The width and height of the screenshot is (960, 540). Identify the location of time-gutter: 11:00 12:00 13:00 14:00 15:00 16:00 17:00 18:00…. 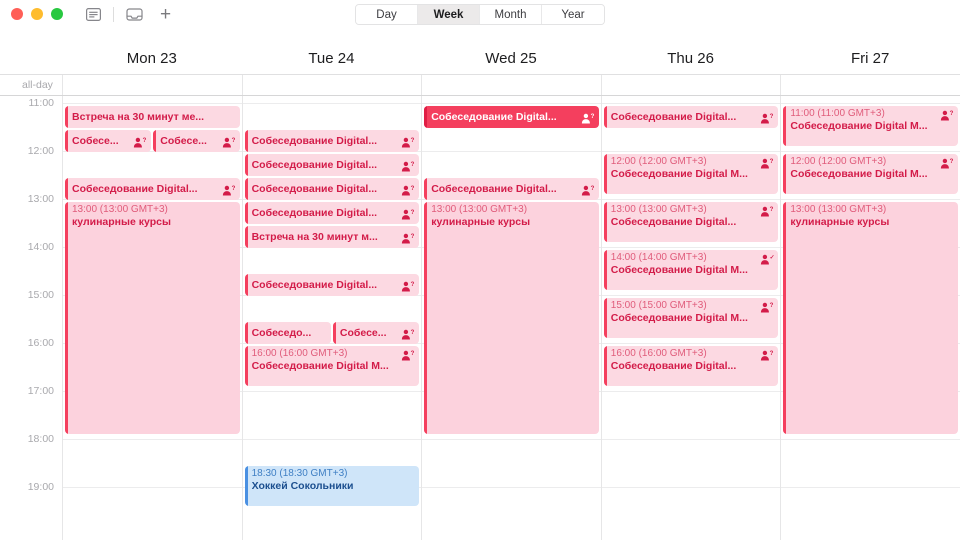
(31, 318).